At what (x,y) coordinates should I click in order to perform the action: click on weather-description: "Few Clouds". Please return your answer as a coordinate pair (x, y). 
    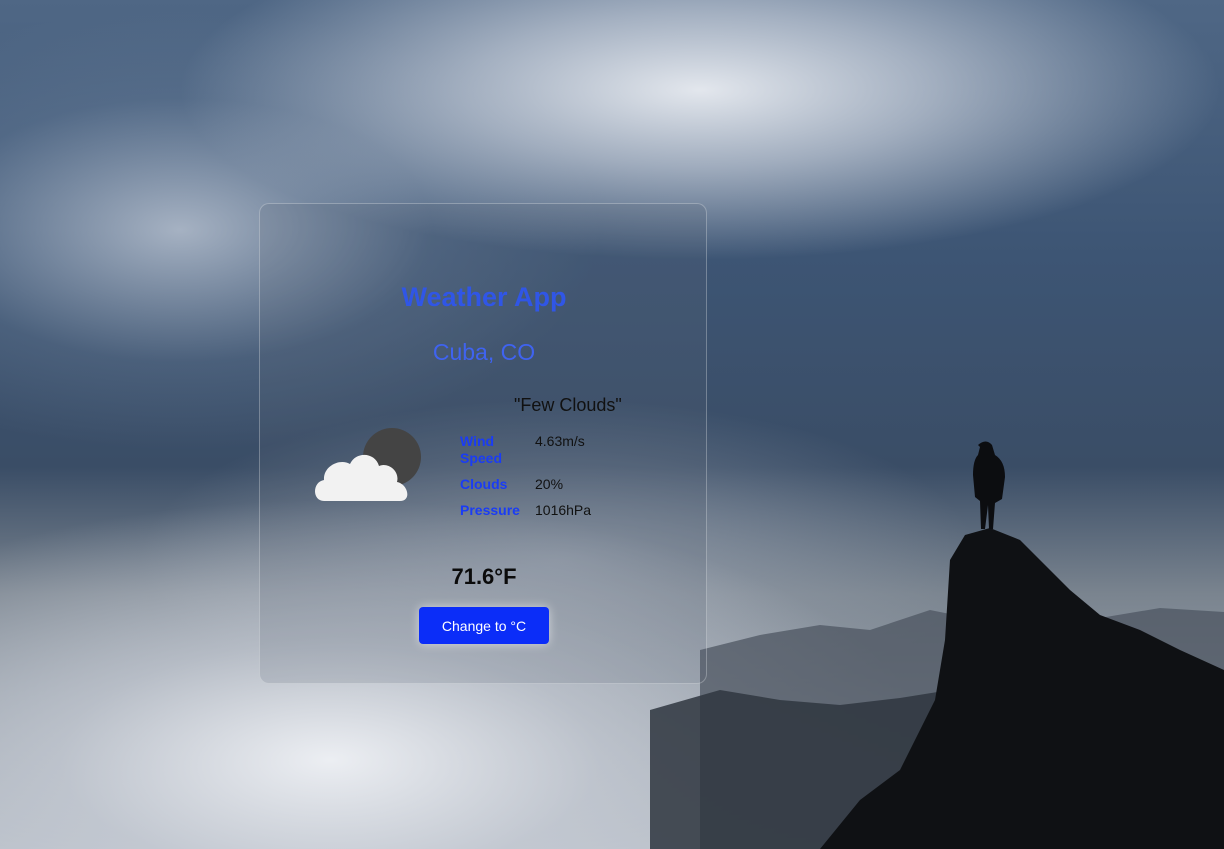
    Looking at the image, I should click on (568, 405).